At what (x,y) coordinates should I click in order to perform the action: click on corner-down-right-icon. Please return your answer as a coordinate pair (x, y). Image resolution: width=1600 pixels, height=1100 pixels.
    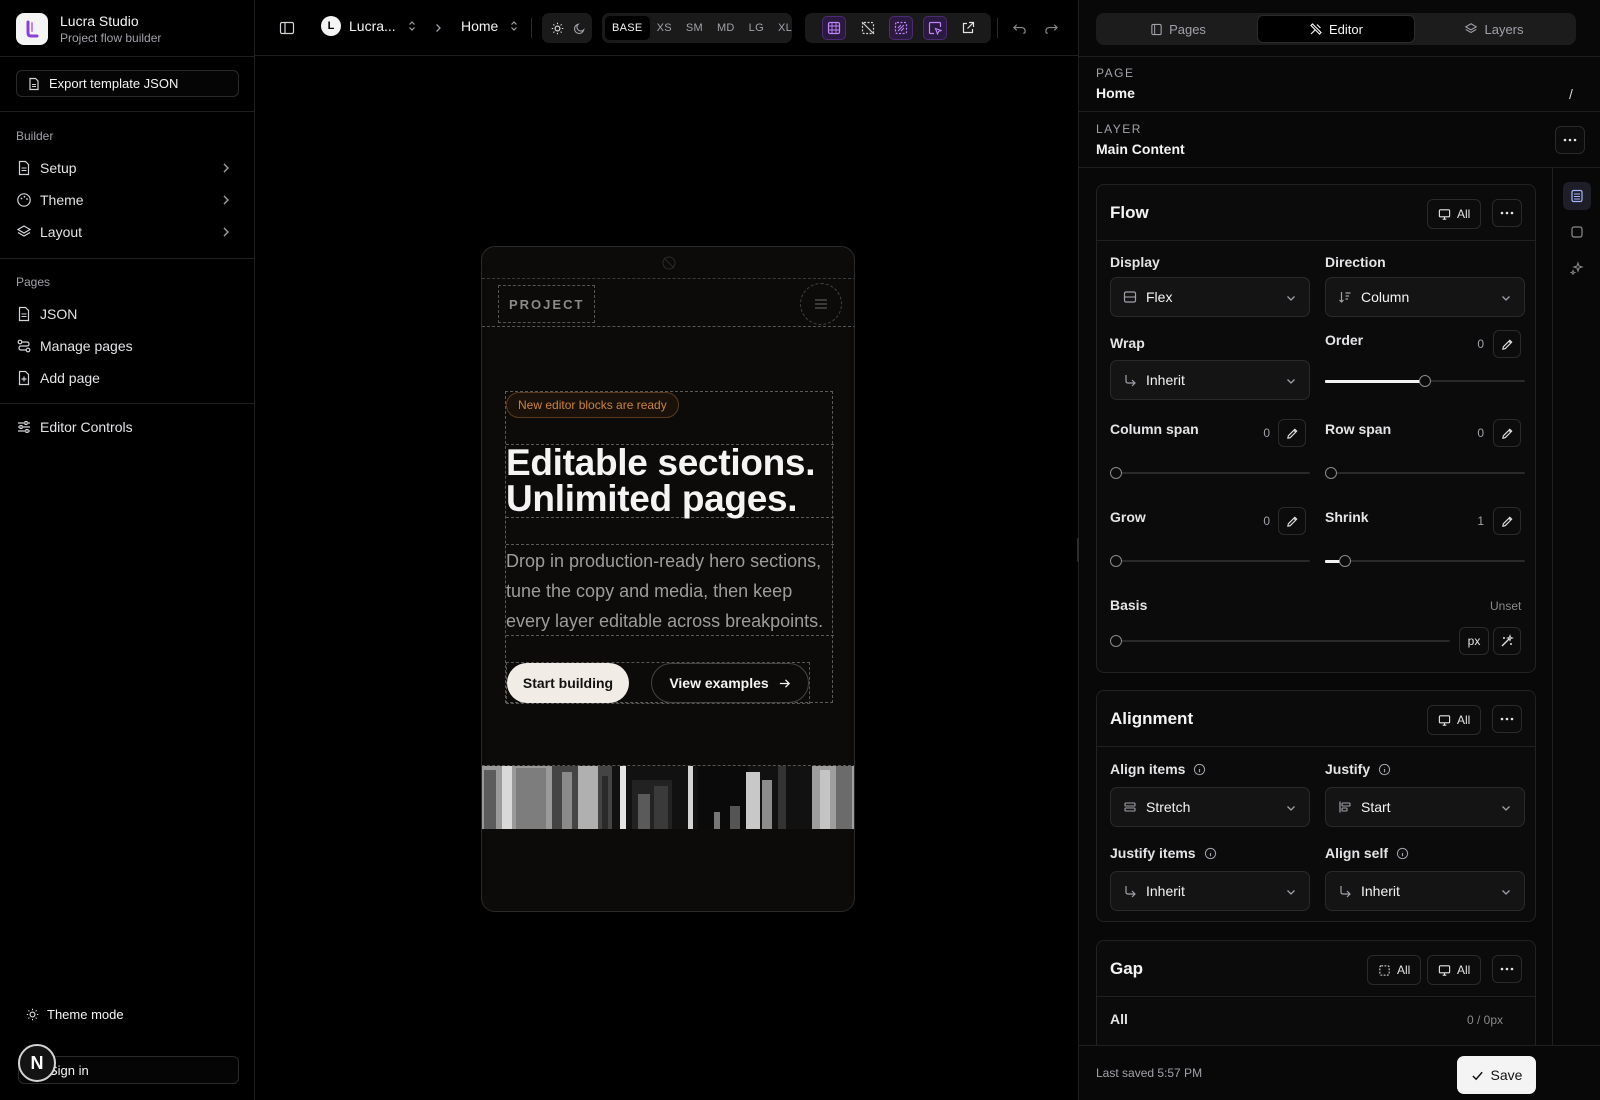
    Looking at the image, I should click on (1130, 892).